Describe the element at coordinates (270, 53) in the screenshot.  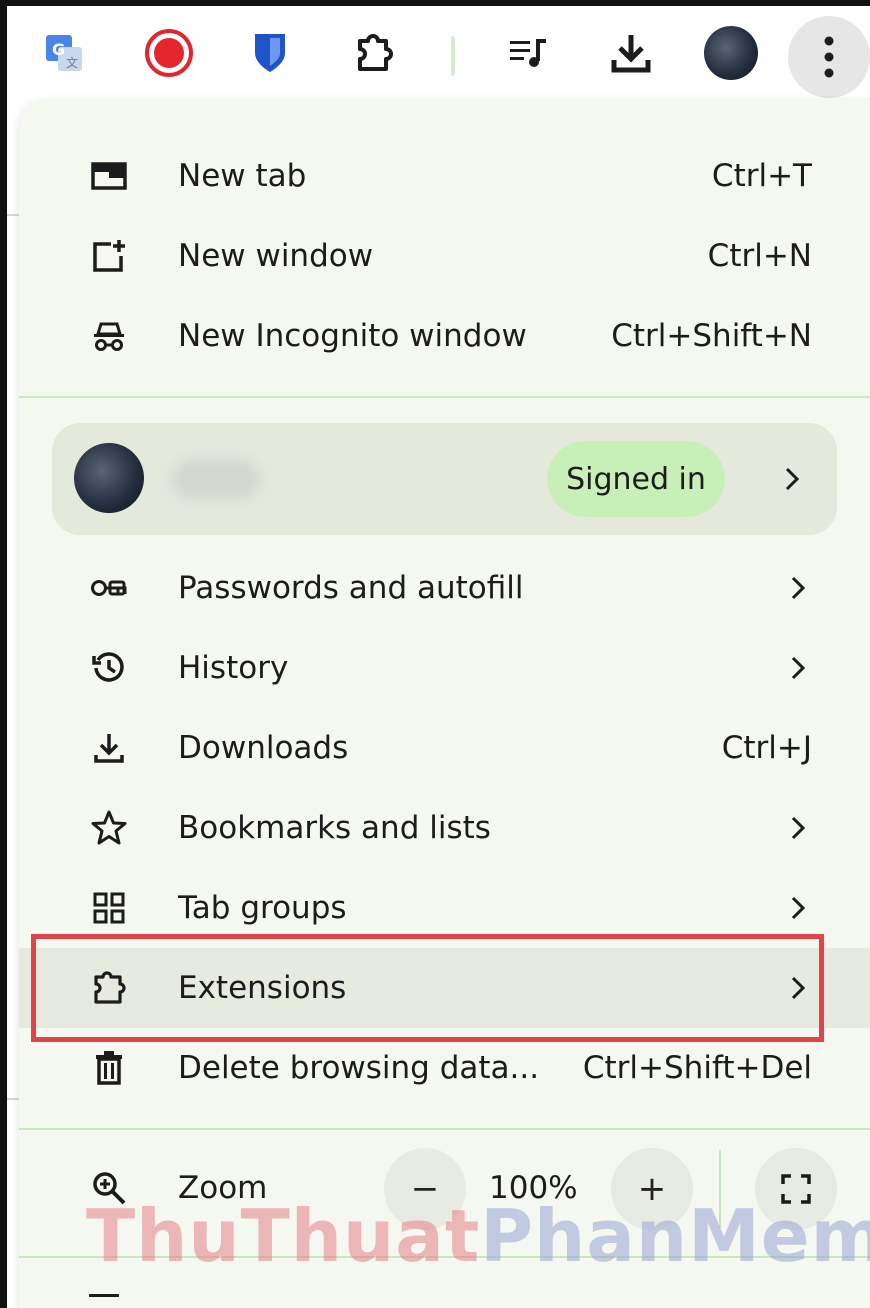
I see `bitwarden-shield-icon` at that location.